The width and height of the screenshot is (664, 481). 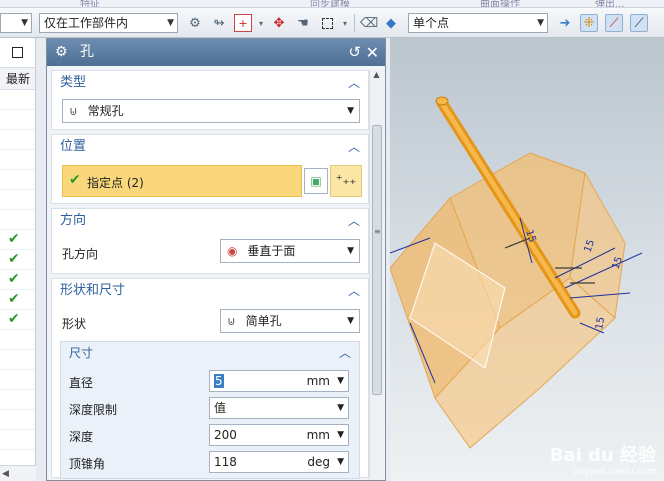 What do you see at coordinates (219, 381) in the screenshot?
I see `diameter-value: 5` at bounding box center [219, 381].